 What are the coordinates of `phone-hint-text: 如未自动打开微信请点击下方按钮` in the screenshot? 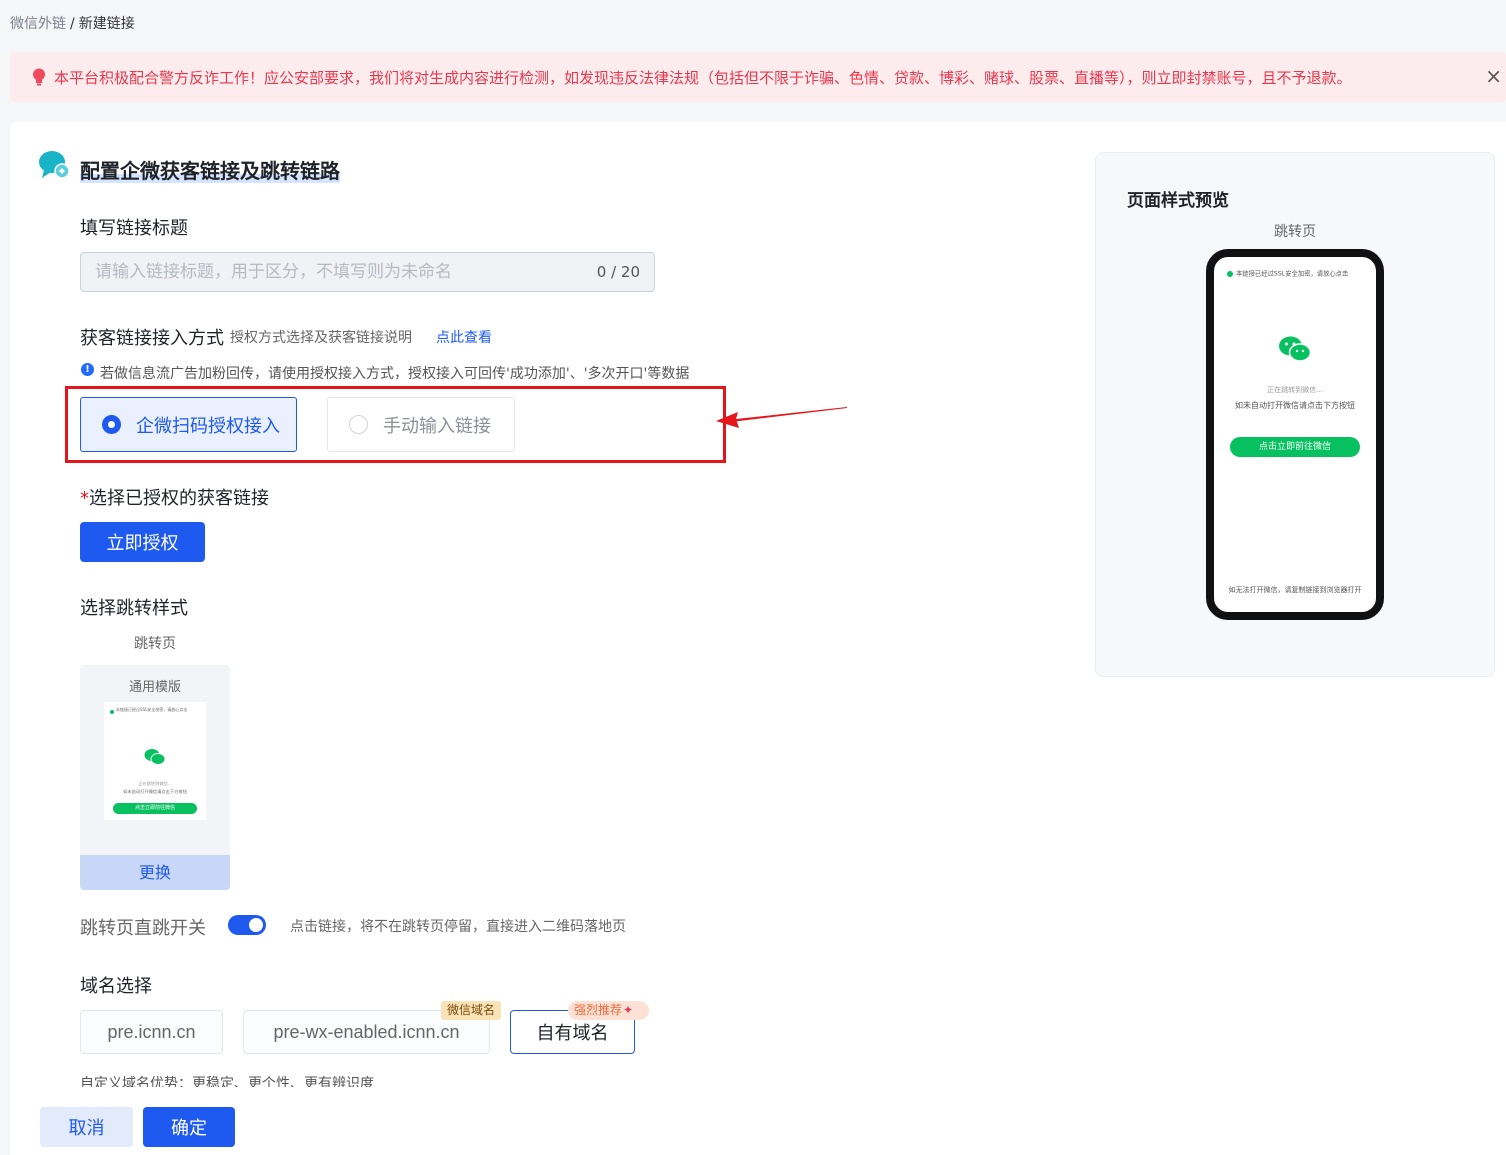 It's located at (1295, 405).